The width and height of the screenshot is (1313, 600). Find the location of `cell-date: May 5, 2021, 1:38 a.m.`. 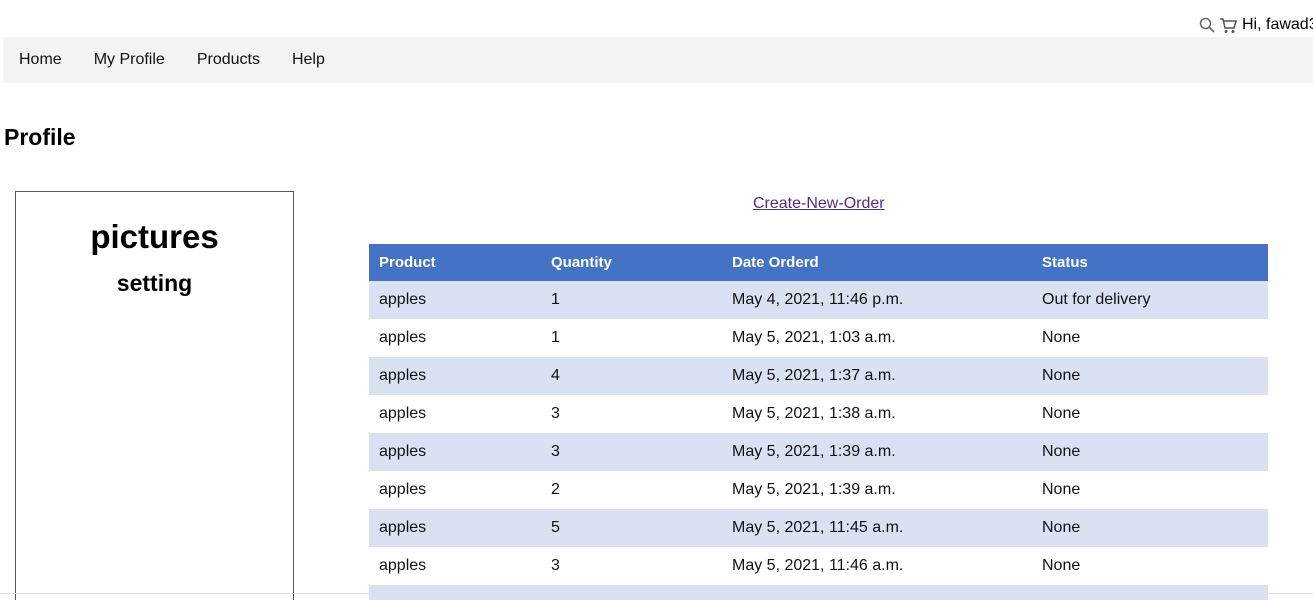

cell-date: May 5, 2021, 1:38 a.m. is located at coordinates (877, 414).